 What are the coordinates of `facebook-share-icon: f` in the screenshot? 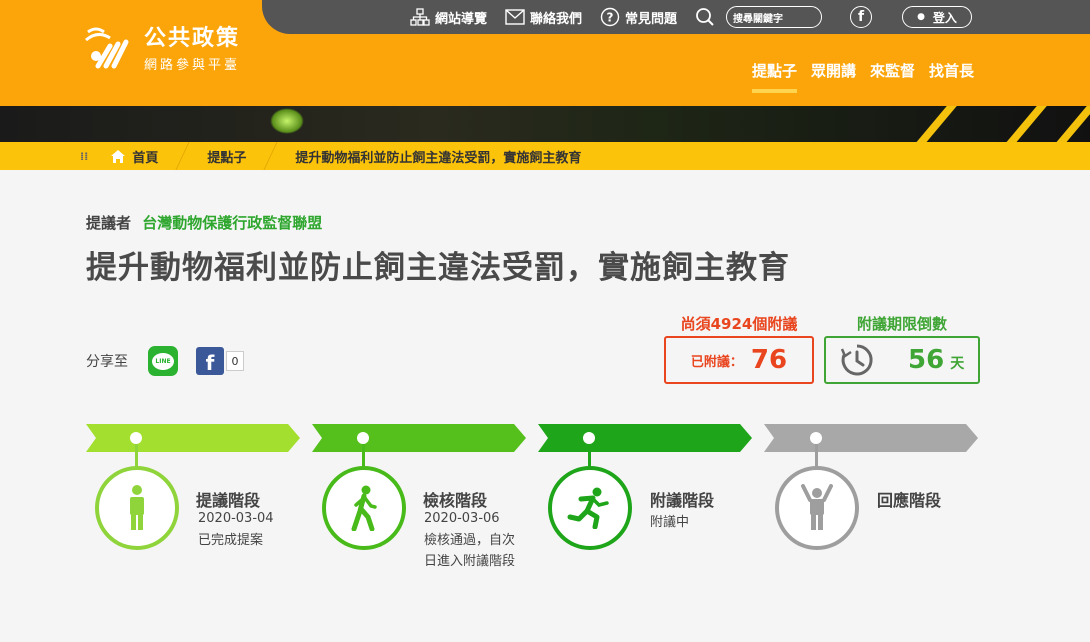 It's located at (210, 361).